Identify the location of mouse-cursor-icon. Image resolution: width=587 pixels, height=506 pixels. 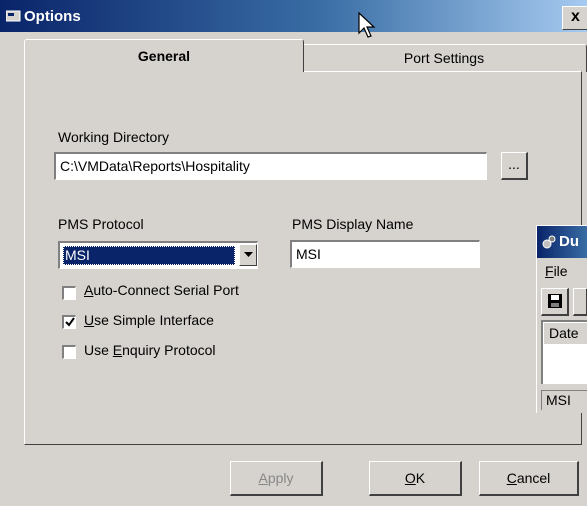
(367, 25).